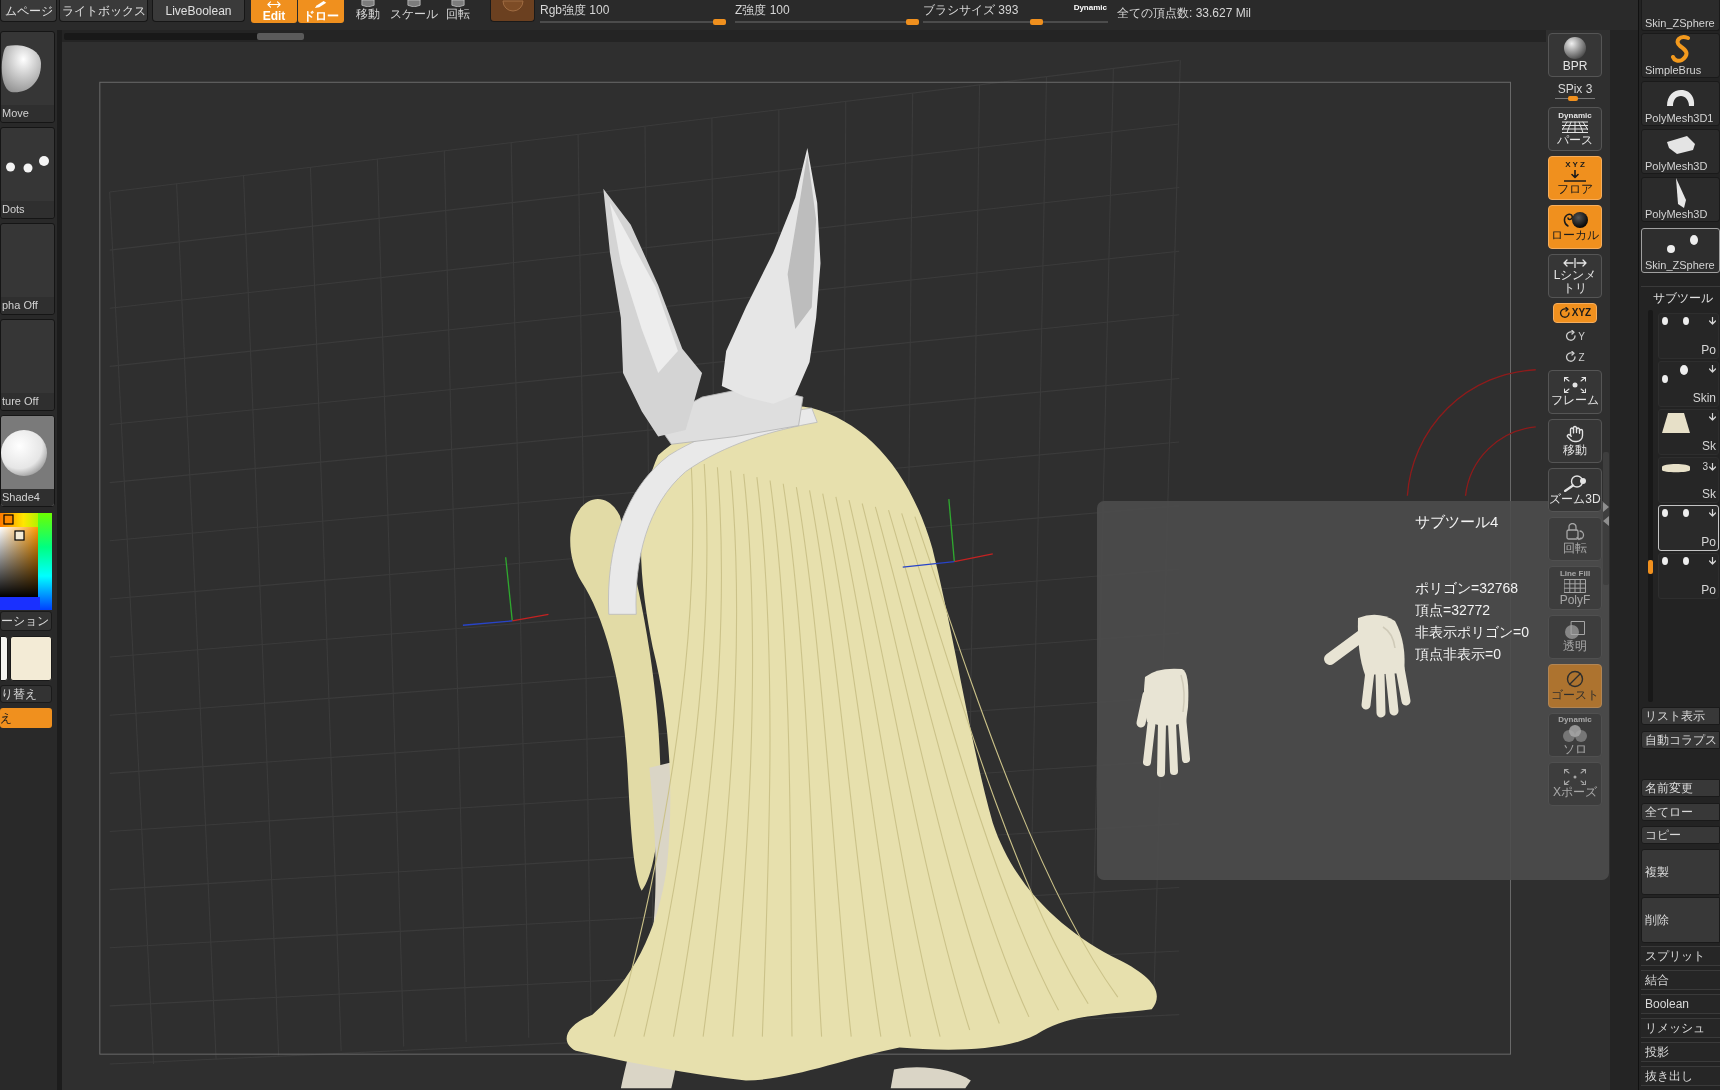 This screenshot has height=1090, width=1720. Describe the element at coordinates (1680, 1028) in the screenshot. I see `section-header: リメッシュ` at that location.